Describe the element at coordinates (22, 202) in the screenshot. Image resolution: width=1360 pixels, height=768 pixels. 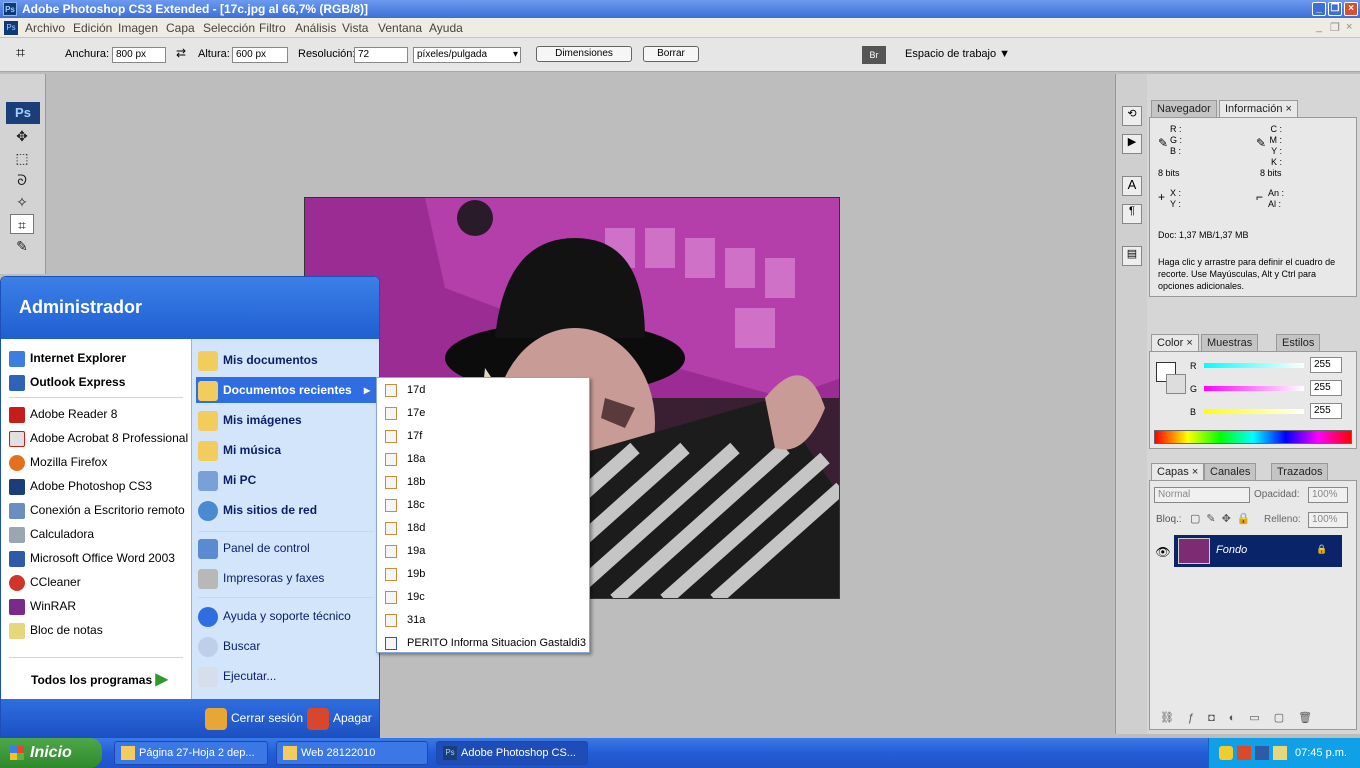
I see `magic-wand-icon: ✧` at that location.